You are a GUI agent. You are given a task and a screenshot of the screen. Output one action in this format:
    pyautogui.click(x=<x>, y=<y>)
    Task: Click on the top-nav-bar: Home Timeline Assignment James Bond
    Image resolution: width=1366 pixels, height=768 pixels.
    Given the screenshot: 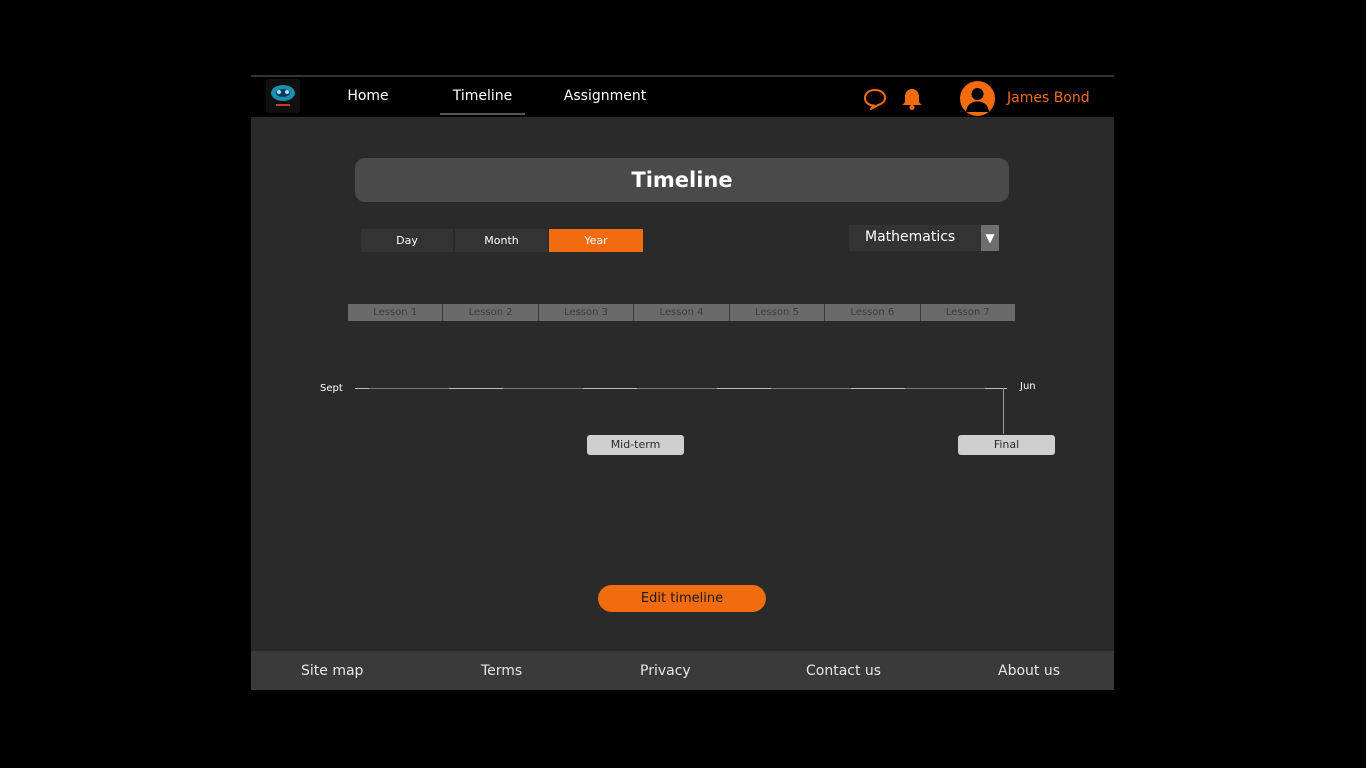 What is the action you would take?
    pyautogui.click(x=682, y=96)
    